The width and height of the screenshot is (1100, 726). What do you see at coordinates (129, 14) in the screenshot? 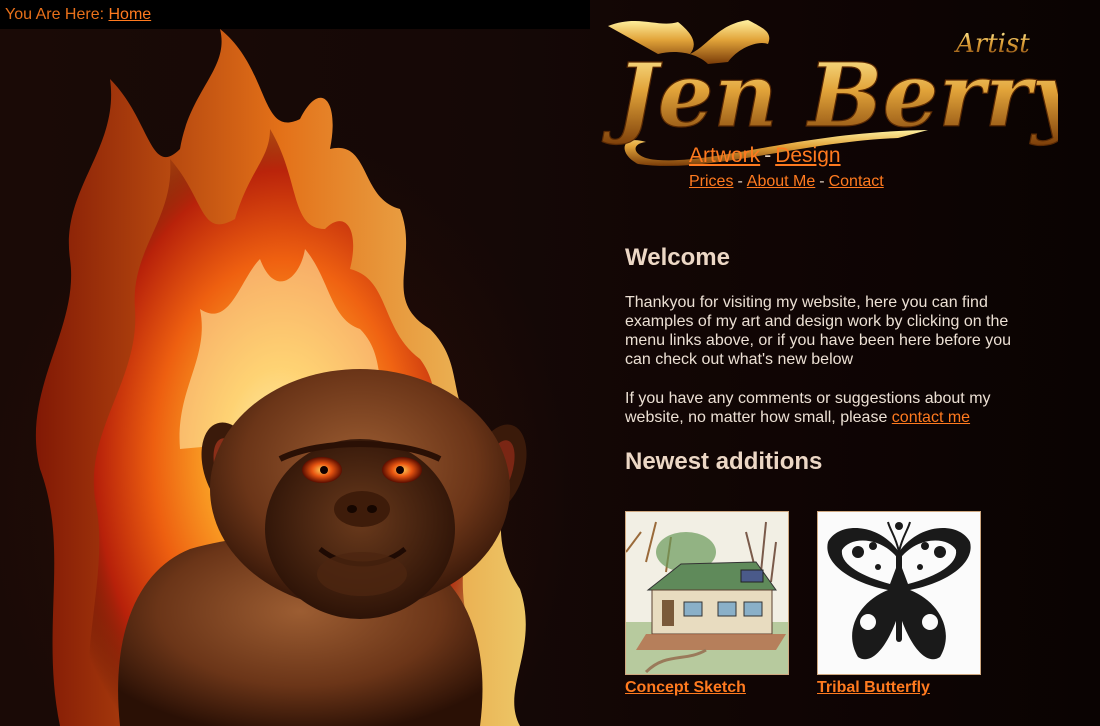
I see `breadcrumb-home-link: Home` at bounding box center [129, 14].